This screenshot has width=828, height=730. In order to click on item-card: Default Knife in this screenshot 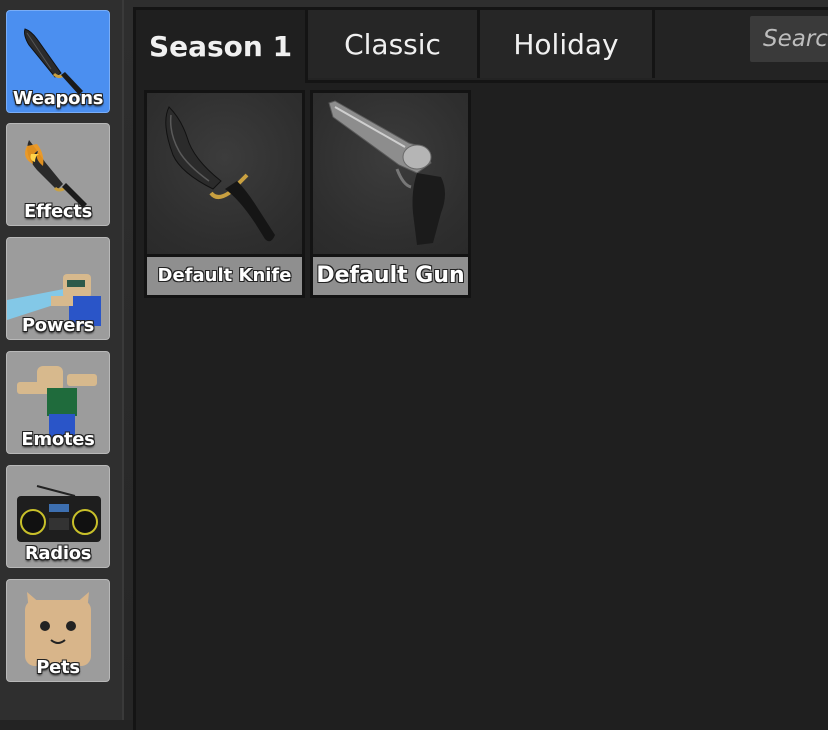, I will do `click(224, 194)`.